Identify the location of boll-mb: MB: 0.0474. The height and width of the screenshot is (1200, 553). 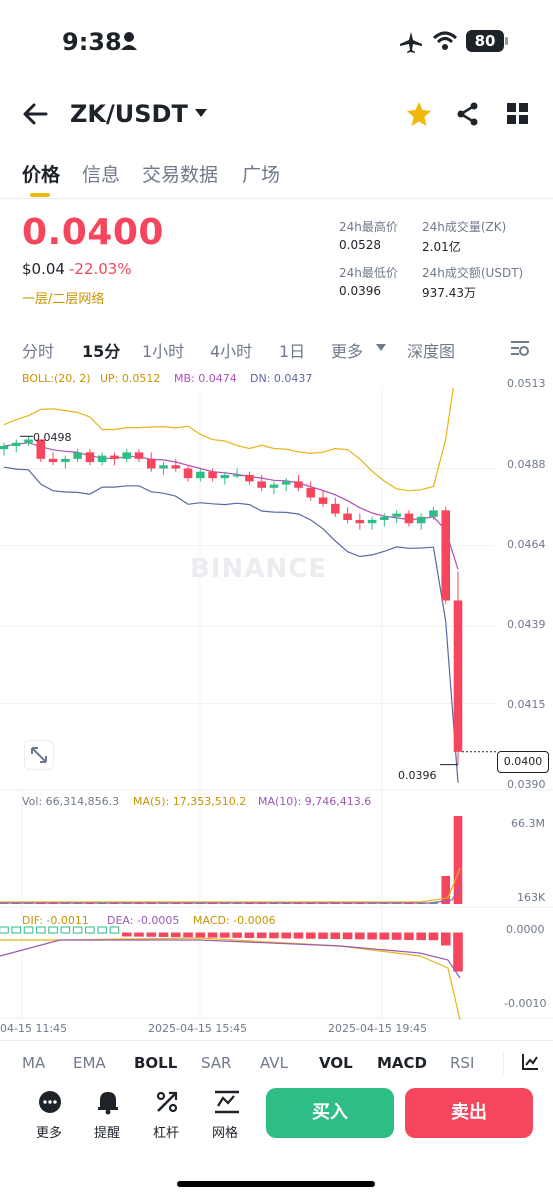
(205, 378).